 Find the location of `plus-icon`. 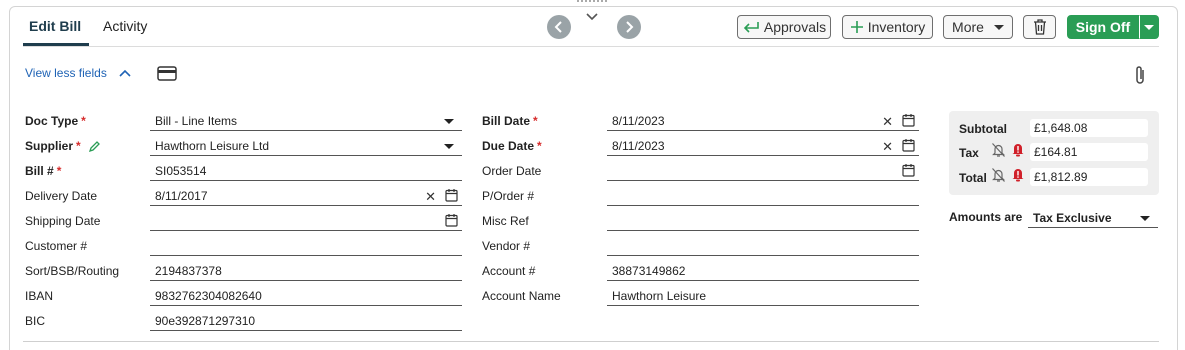

plus-icon is located at coordinates (857, 27).